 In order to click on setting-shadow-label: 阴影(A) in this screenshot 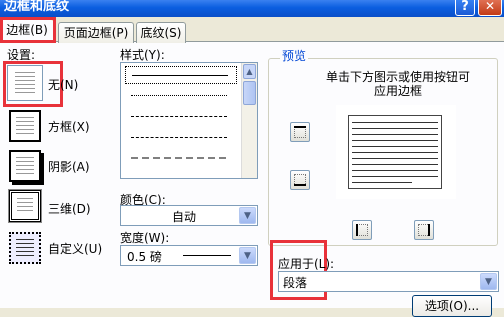, I will do `click(69, 166)`.